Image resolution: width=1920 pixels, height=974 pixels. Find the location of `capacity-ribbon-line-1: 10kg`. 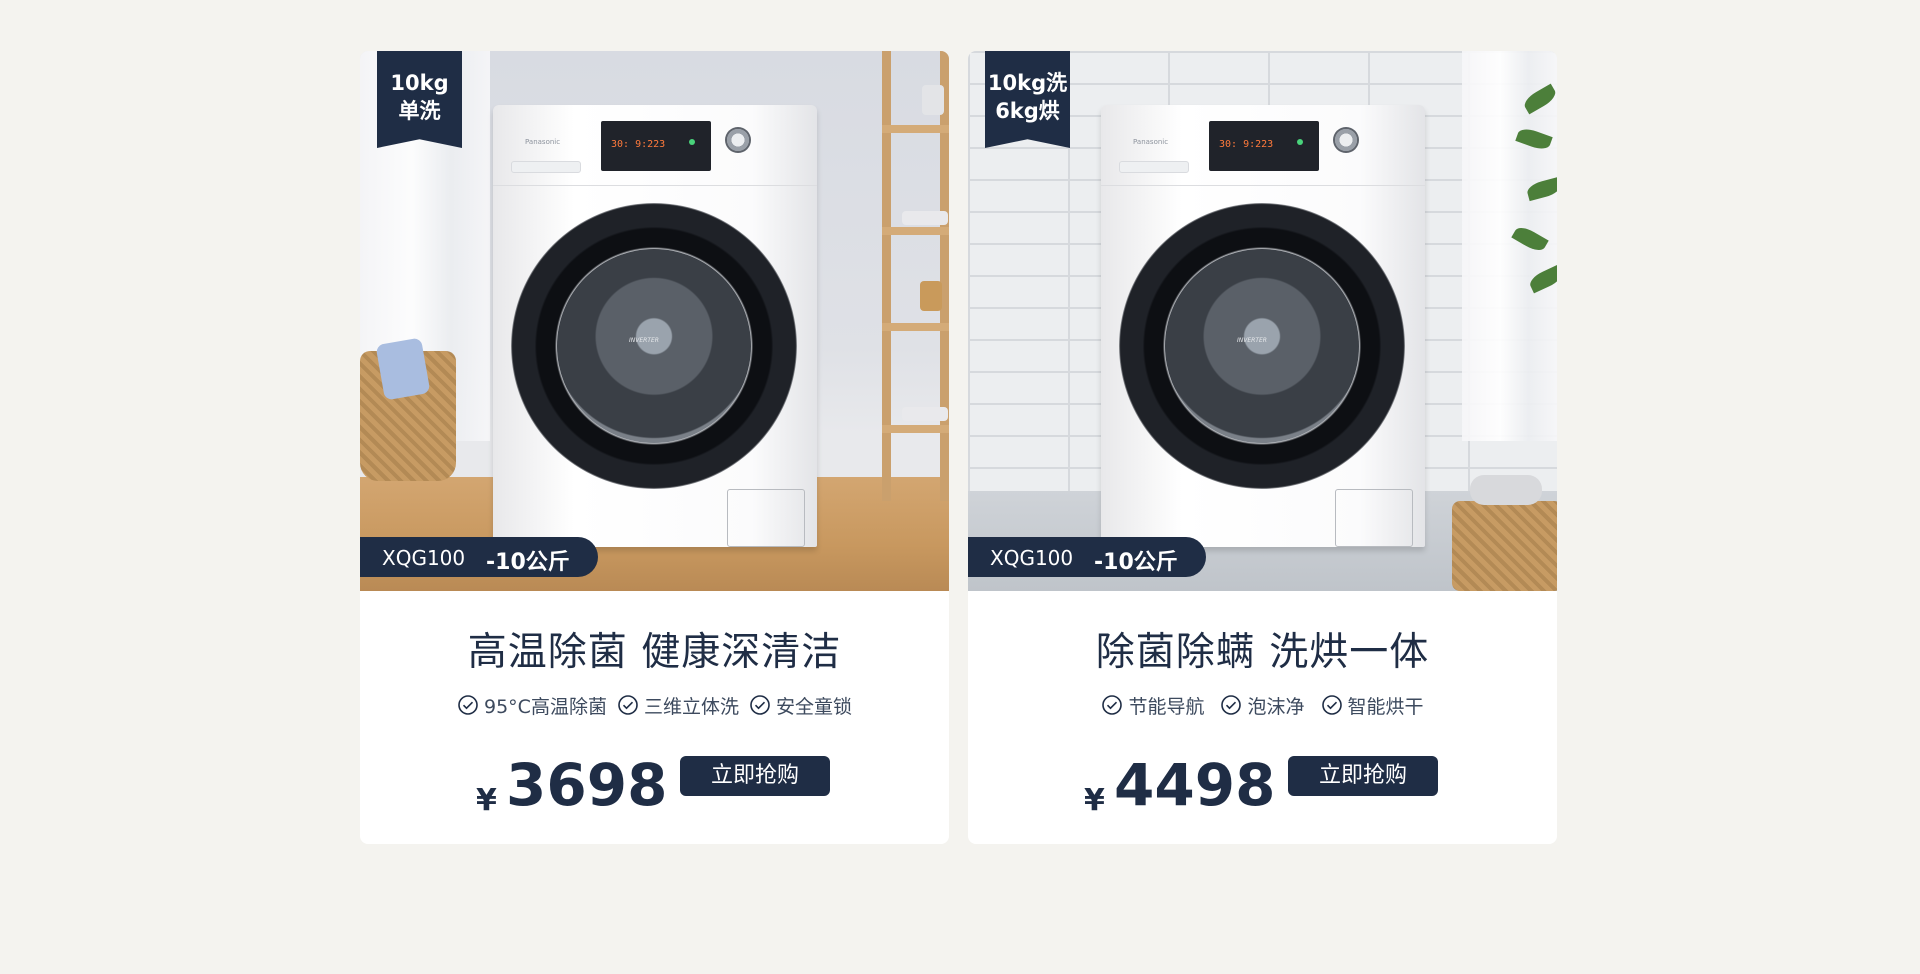

capacity-ribbon-line-1: 10kg is located at coordinates (419, 83).